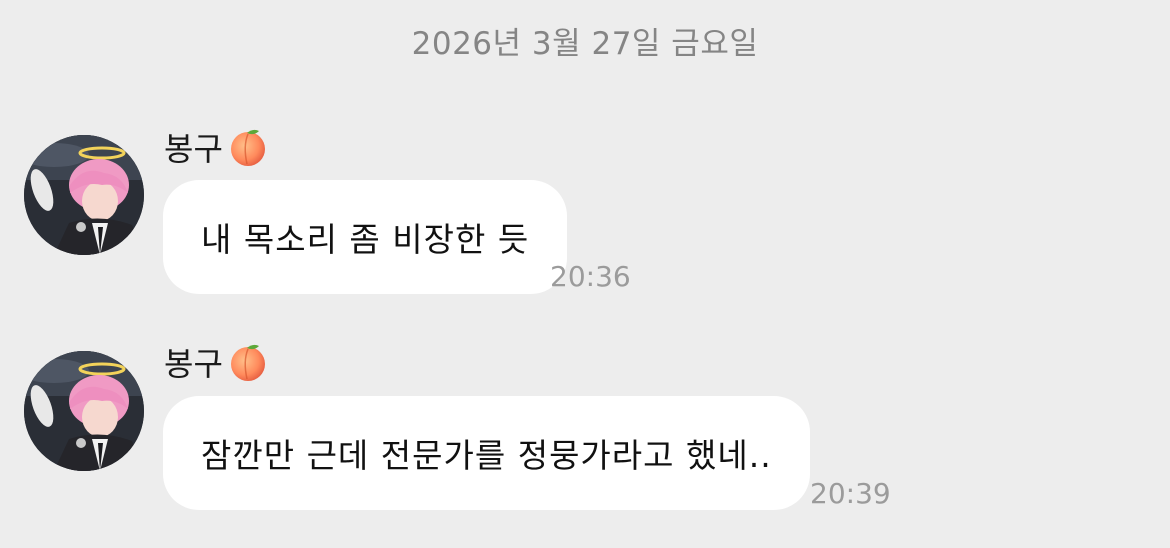 The height and width of the screenshot is (548, 1170). Describe the element at coordinates (590, 276) in the screenshot. I see `message-timestamp: 20:36` at that location.